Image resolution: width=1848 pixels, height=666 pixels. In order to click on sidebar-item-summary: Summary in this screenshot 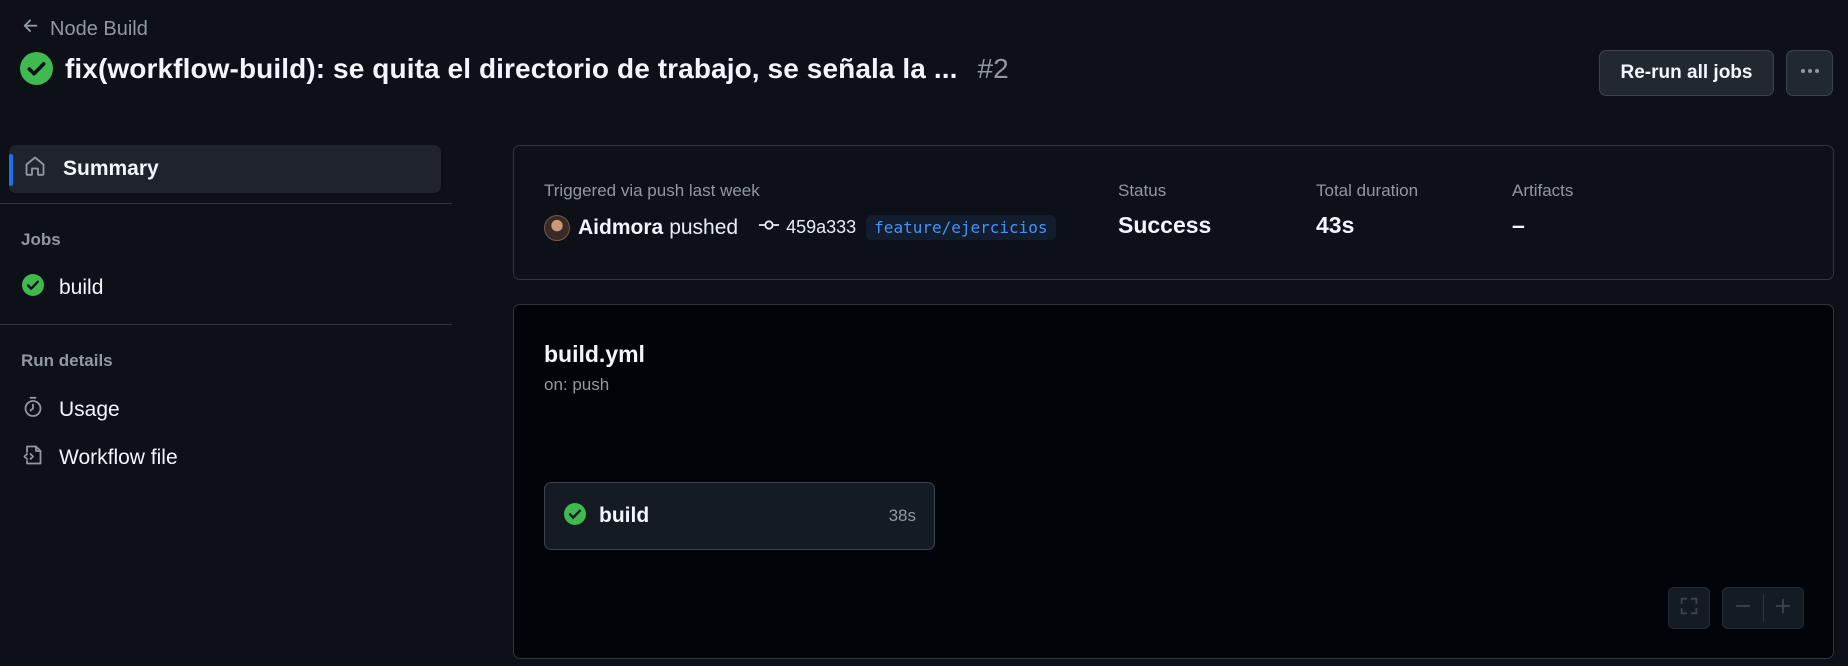, I will do `click(225, 169)`.